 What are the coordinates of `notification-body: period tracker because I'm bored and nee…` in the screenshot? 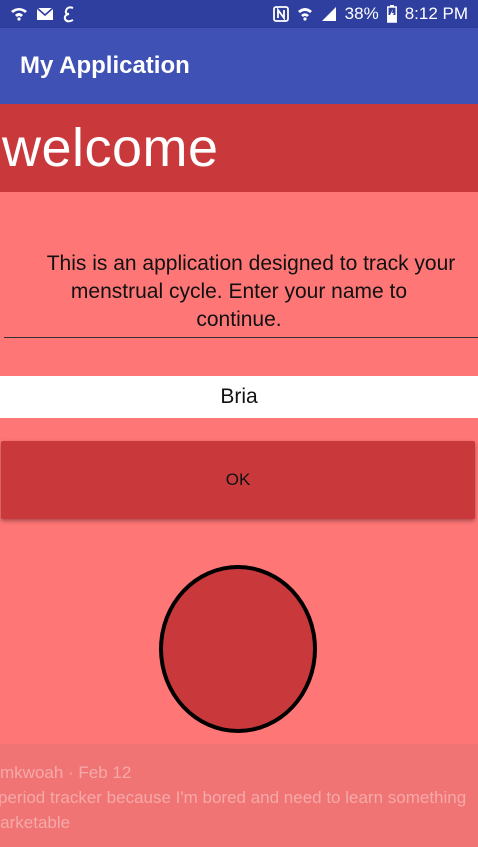 It's located at (233, 797).